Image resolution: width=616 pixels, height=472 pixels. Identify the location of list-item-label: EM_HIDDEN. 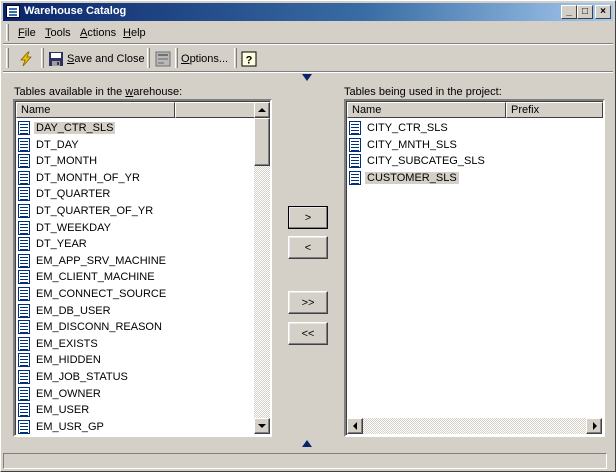
(68, 360).